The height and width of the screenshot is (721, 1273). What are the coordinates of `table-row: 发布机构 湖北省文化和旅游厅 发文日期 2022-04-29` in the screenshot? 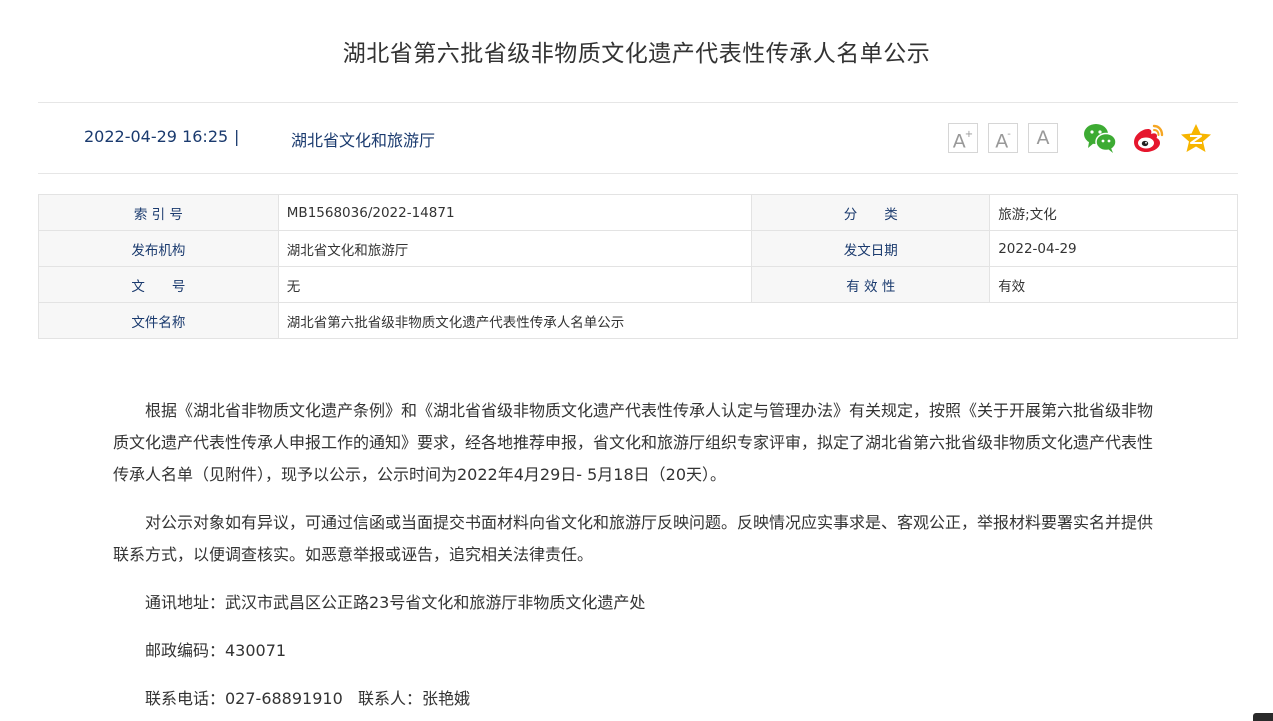 It's located at (638, 248).